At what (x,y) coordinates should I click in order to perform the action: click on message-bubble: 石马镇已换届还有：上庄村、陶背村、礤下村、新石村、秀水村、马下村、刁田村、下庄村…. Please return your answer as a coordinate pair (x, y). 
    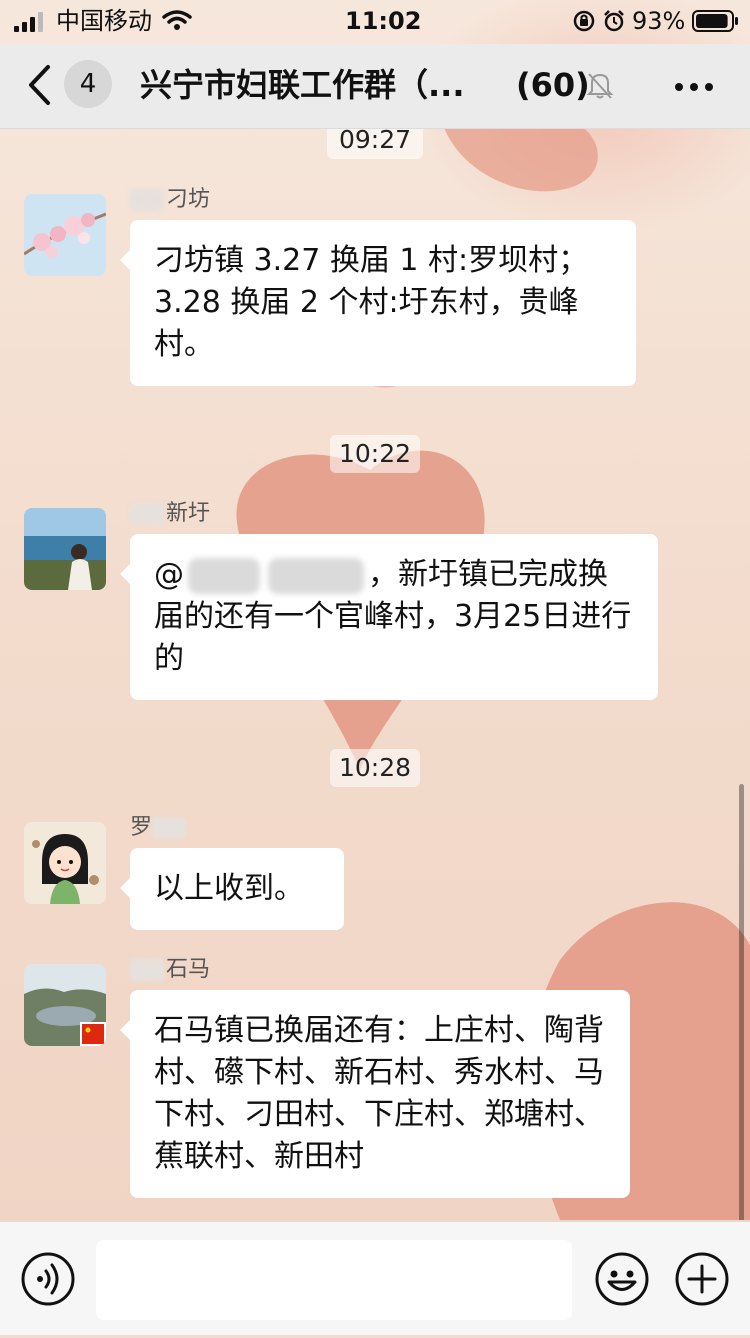
    Looking at the image, I should click on (375, 1094).